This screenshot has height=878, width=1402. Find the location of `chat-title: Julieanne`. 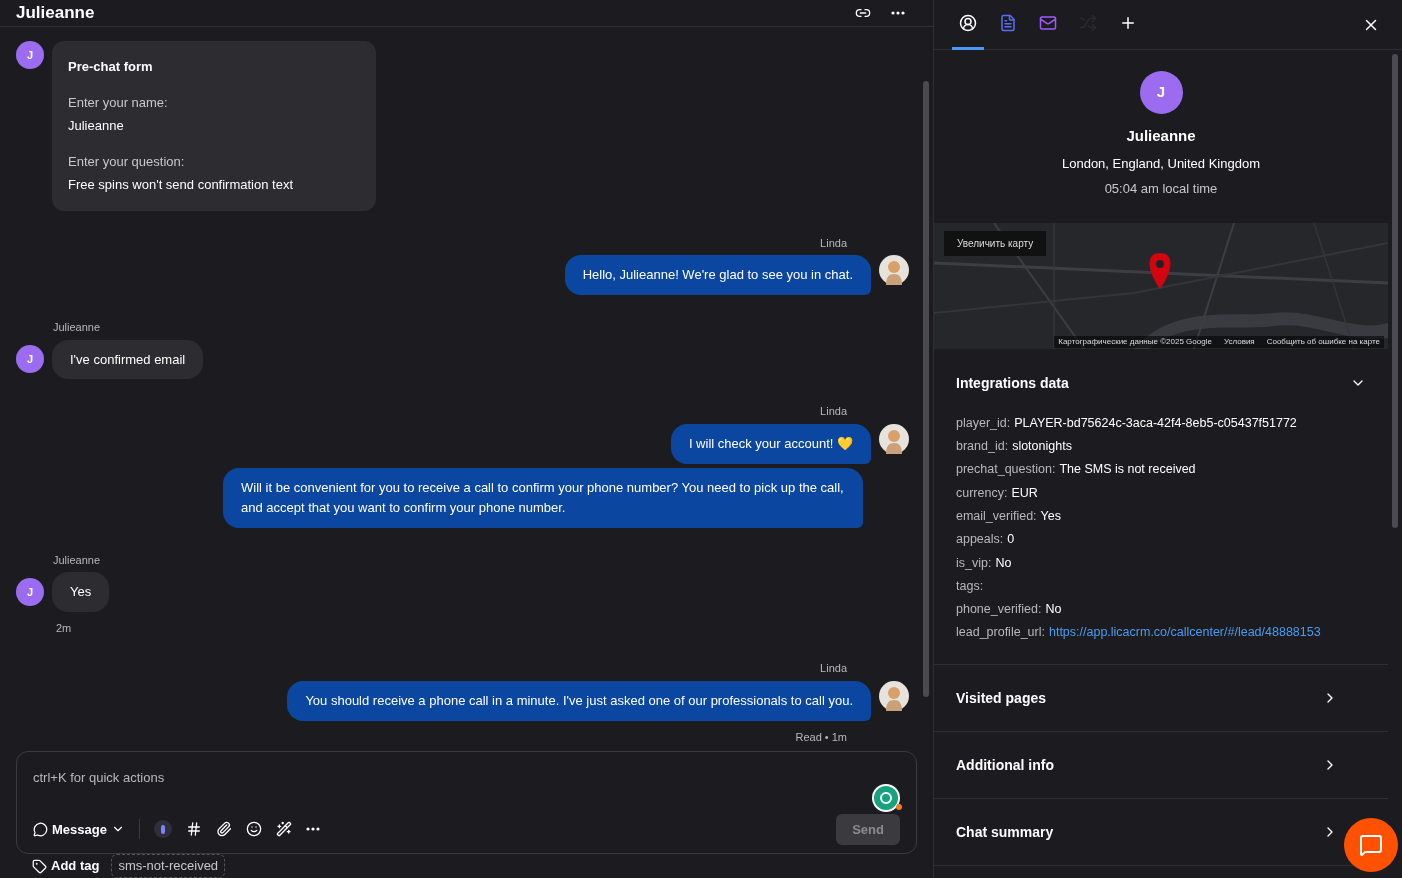

chat-title: Julieanne is located at coordinates (56, 13).